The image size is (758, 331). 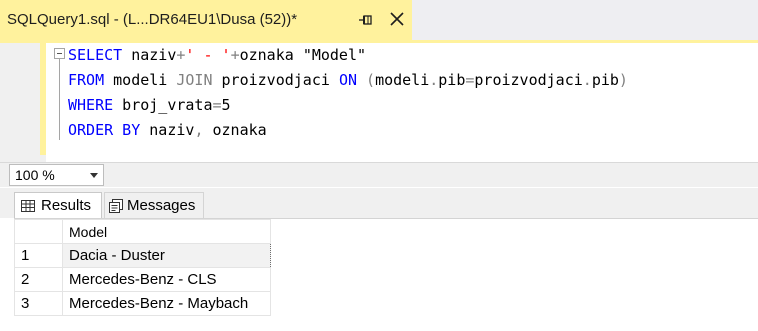 I want to click on code-token: FROM, so click(x=86, y=80).